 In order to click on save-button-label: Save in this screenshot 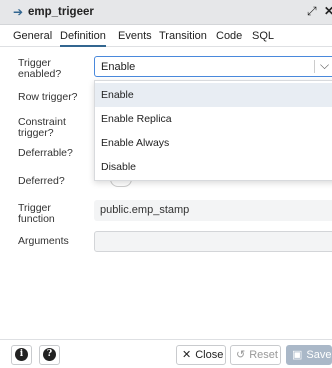, I will do `click(319, 355)`.